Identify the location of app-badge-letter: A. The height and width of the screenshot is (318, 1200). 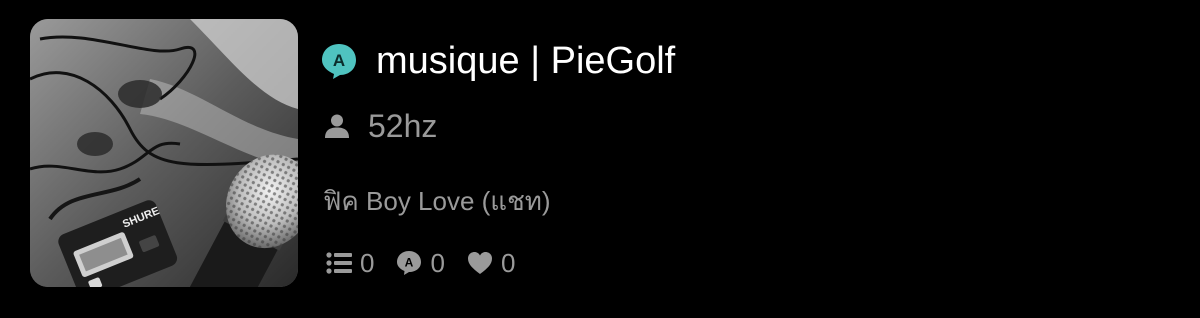
(339, 60).